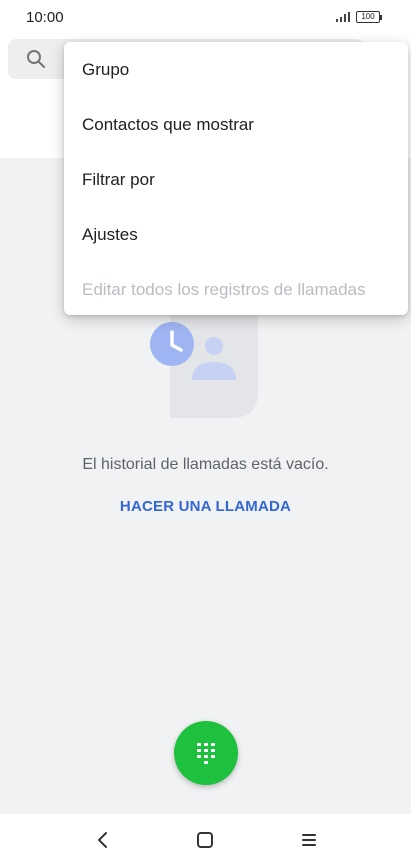 The image size is (411, 868). Describe the element at coordinates (205, 18) in the screenshot. I see `status-bar: 10:00 100` at that location.